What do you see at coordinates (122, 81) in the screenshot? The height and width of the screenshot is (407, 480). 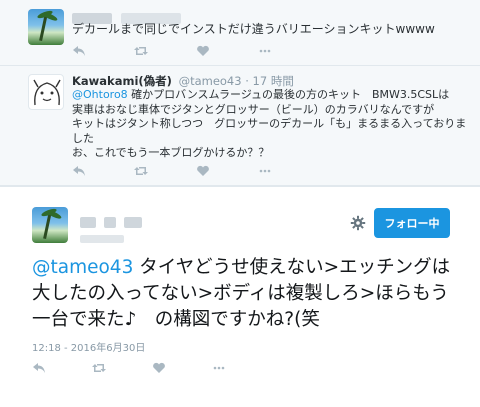 I see `author-name: Kawakami(偽者)` at bounding box center [122, 81].